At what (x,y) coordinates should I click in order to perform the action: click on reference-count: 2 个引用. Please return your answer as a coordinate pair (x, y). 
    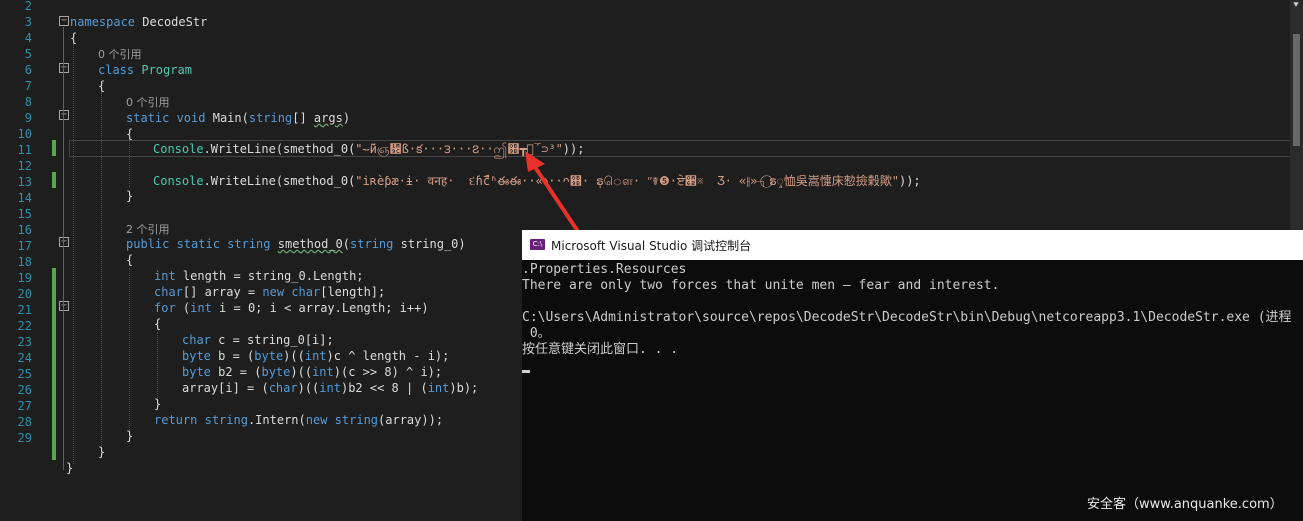
    Looking at the image, I should click on (148, 229).